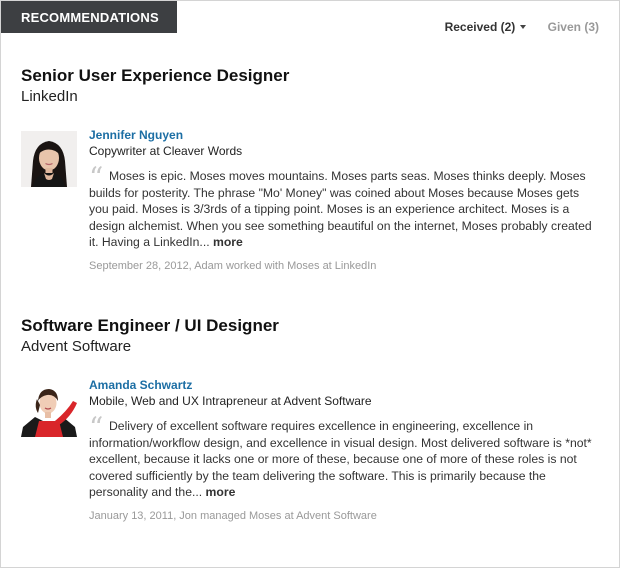 The image size is (620, 568). I want to click on tab-given: Given (3), so click(573, 27).